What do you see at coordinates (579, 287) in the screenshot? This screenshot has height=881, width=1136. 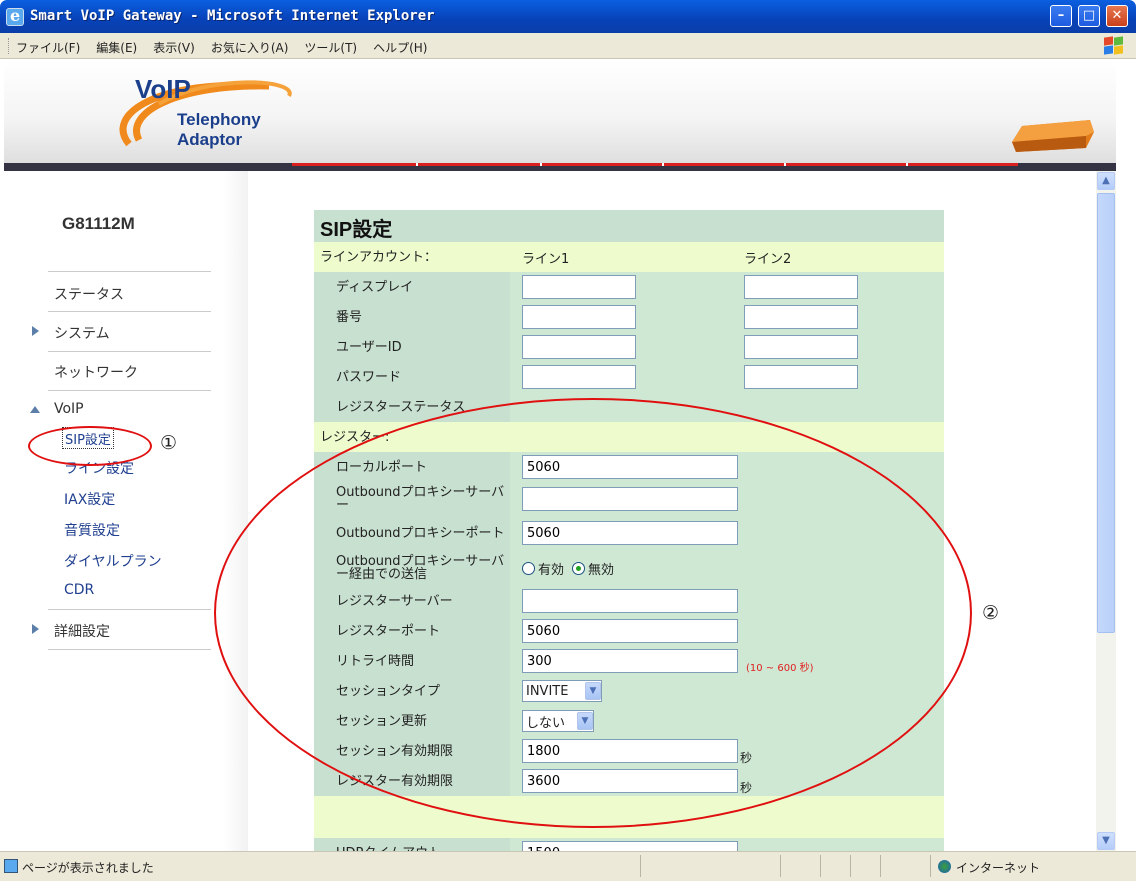 I see `line1-display-input` at bounding box center [579, 287].